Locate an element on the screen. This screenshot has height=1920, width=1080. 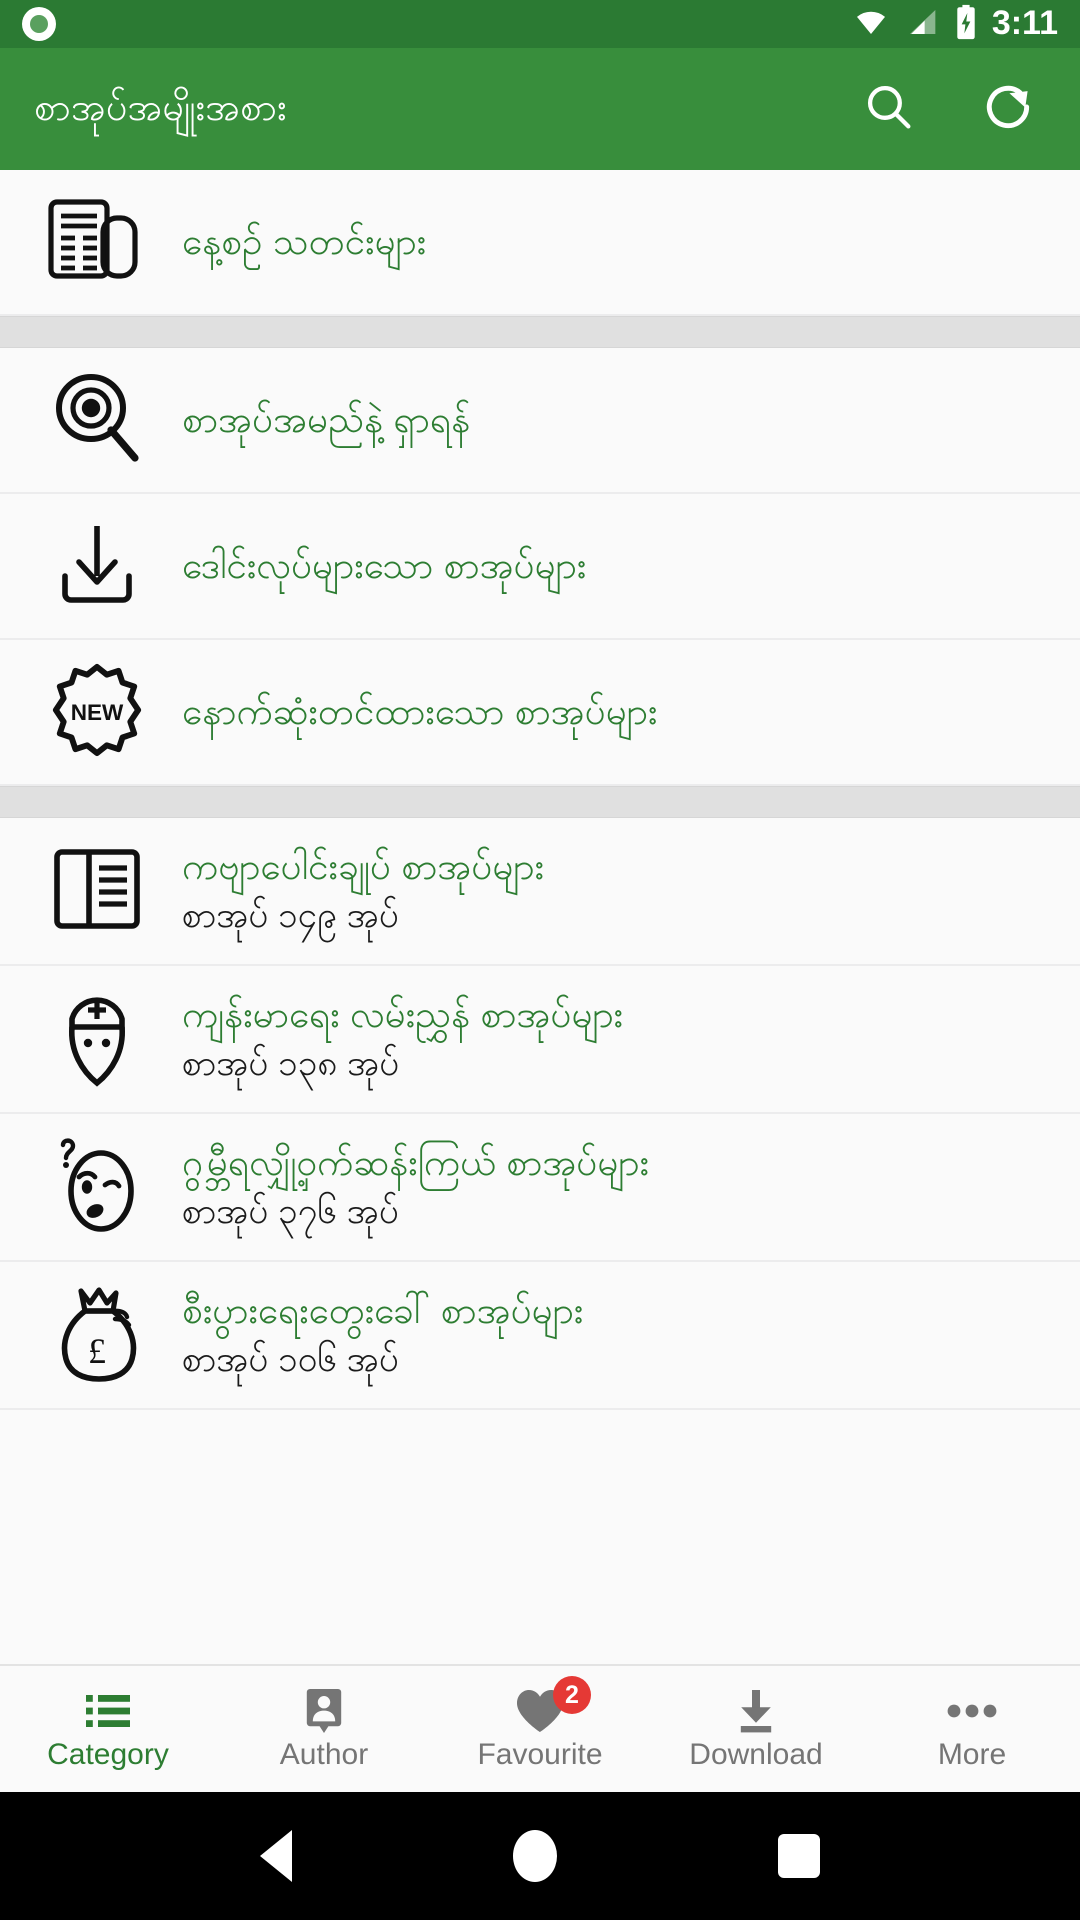
status-bar-clock: 3:11 is located at coordinates (1024, 23).